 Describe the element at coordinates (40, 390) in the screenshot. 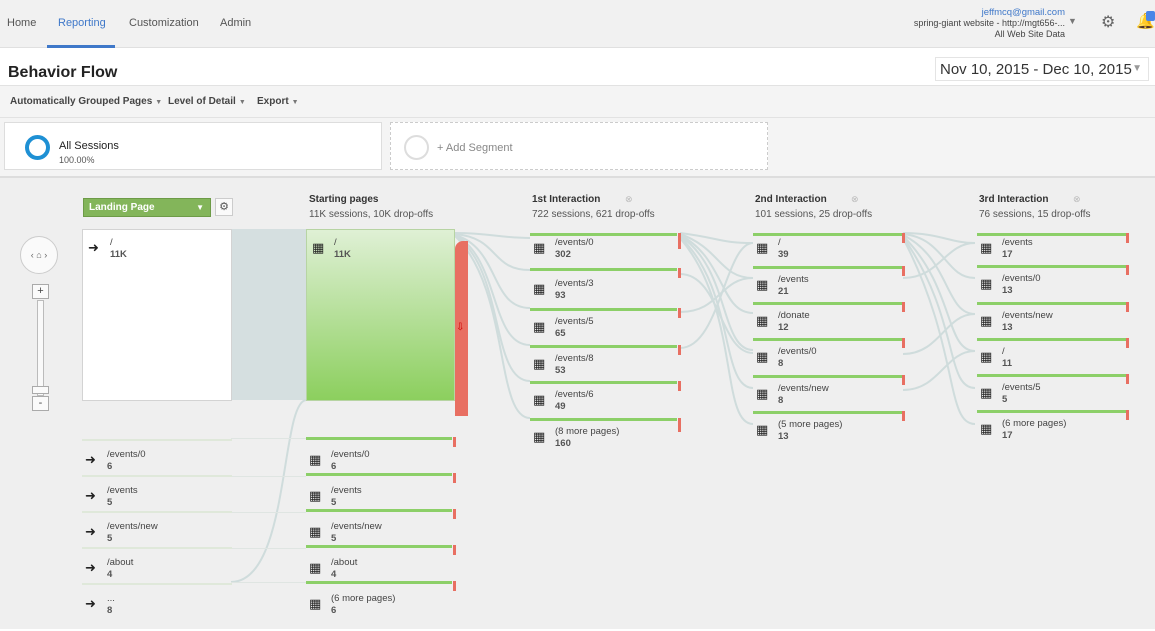

I see `zoom-slider-handle` at that location.